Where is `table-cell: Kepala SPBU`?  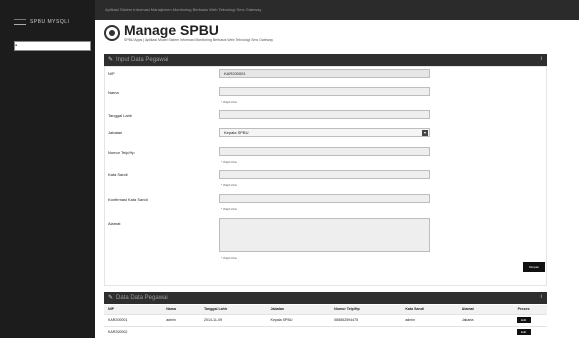
table-cell: Kepala SPBU is located at coordinates (298, 319).